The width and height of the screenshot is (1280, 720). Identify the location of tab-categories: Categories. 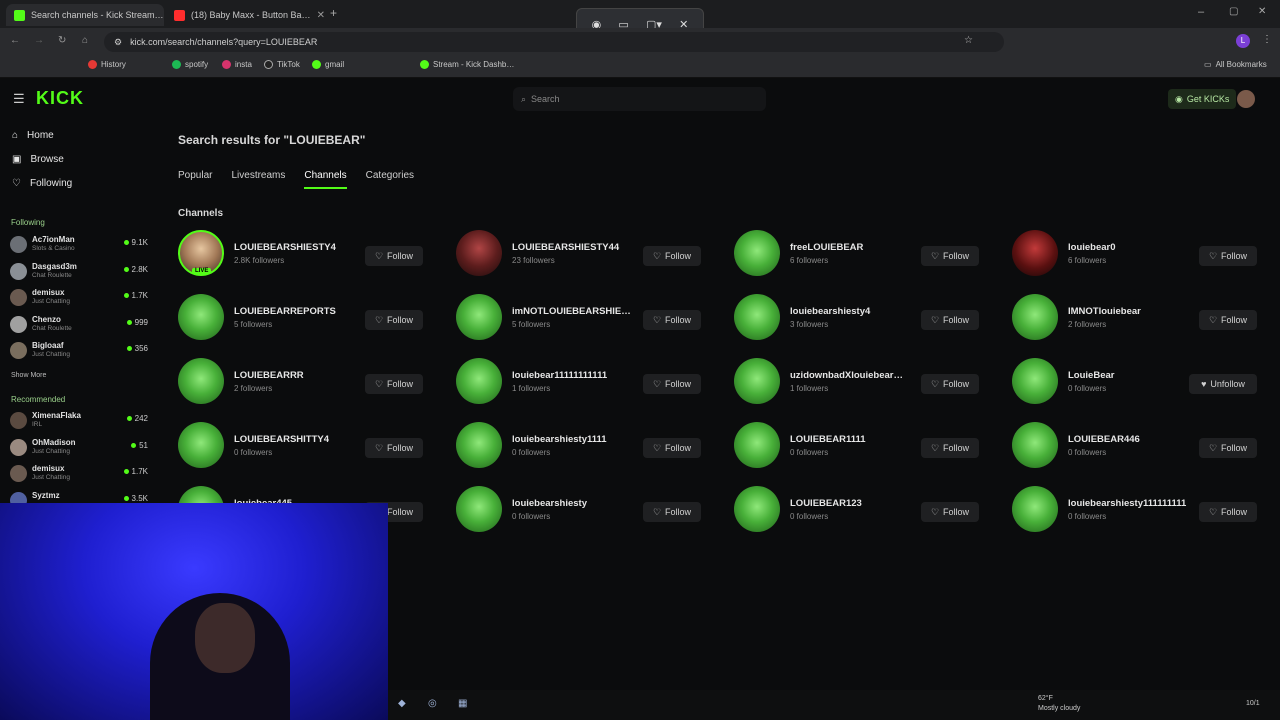
(390, 179).